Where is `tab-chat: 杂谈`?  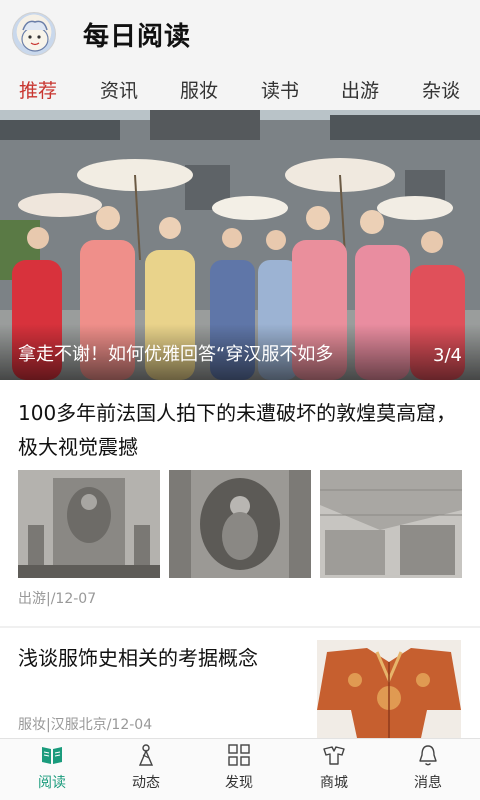
tab-chat: 杂谈 is located at coordinates (441, 89).